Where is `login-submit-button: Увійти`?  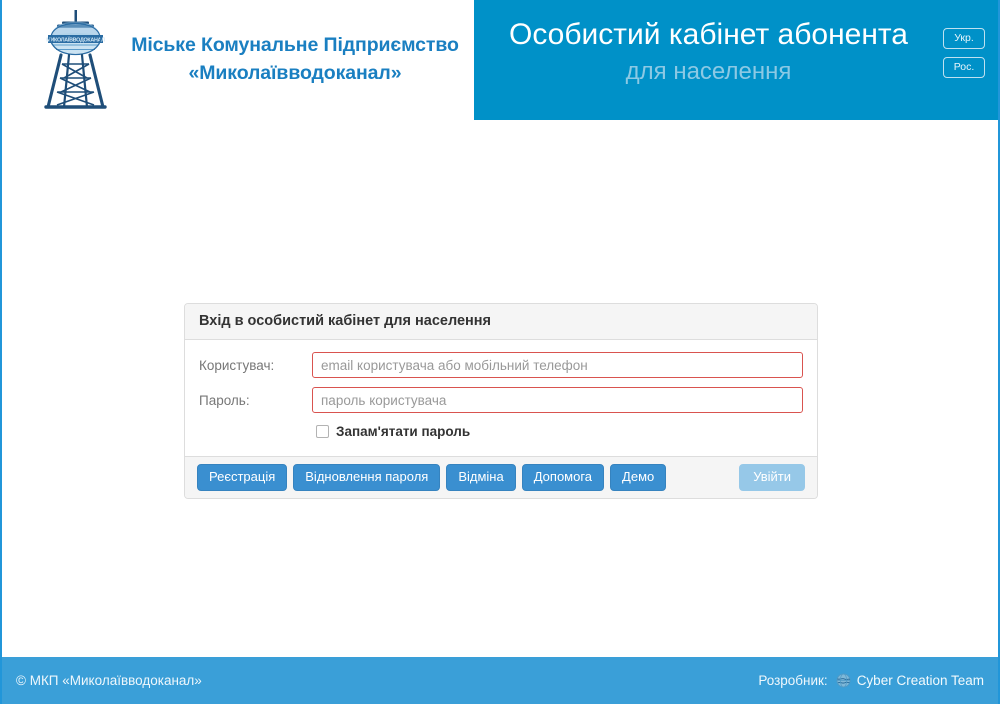 login-submit-button: Увійти is located at coordinates (772, 478).